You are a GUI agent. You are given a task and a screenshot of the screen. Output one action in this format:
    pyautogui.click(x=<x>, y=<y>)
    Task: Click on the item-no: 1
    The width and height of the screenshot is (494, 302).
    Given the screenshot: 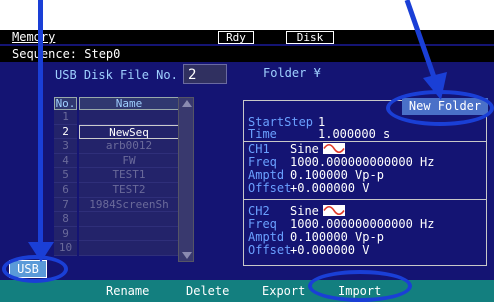 What is the action you would take?
    pyautogui.click(x=65, y=117)
    